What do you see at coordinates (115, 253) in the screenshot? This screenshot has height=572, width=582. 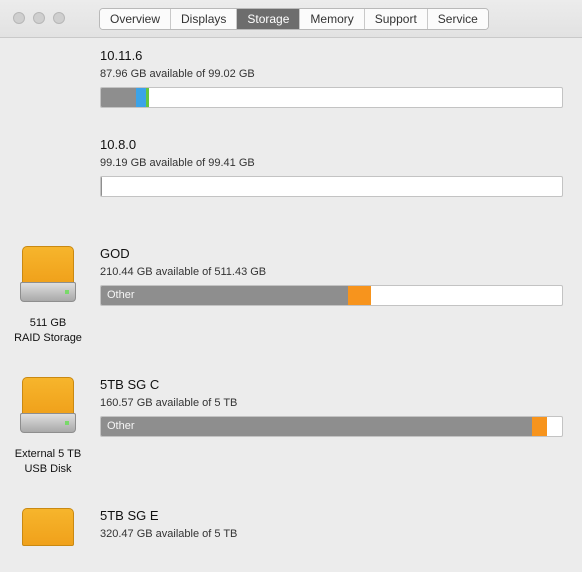 I see `volume-name: GOD` at bounding box center [115, 253].